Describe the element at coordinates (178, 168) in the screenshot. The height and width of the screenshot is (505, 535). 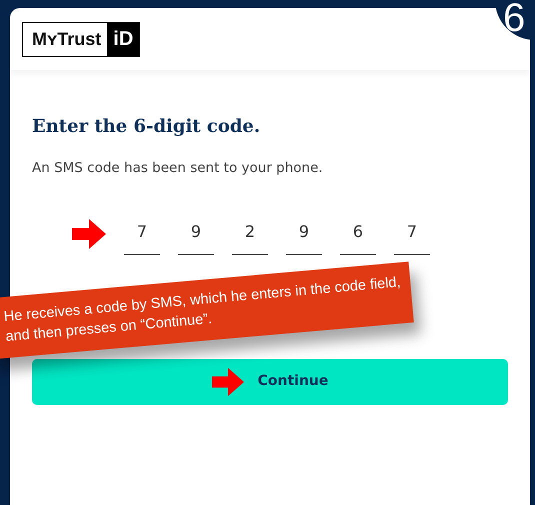
I see `instruction-text: An SMS code has been sent to your phone.` at that location.